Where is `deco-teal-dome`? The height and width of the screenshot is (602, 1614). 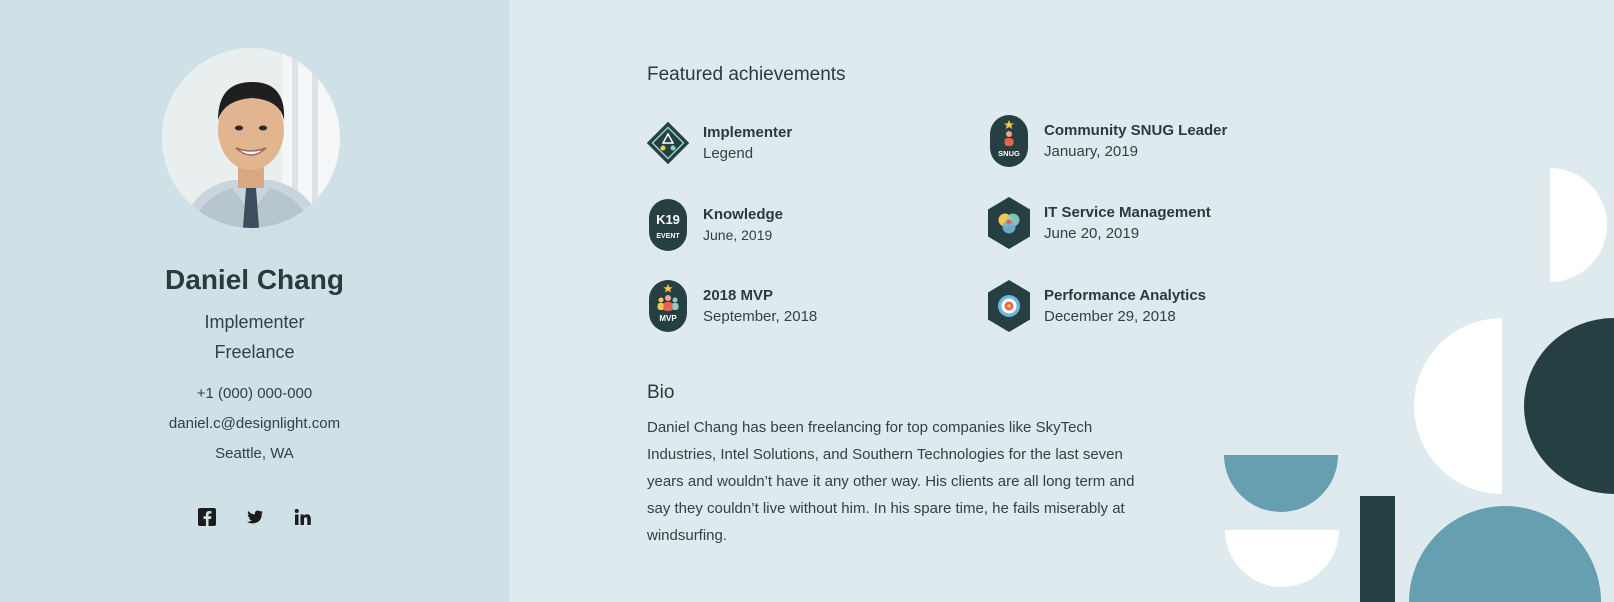
deco-teal-dome is located at coordinates (1505, 554).